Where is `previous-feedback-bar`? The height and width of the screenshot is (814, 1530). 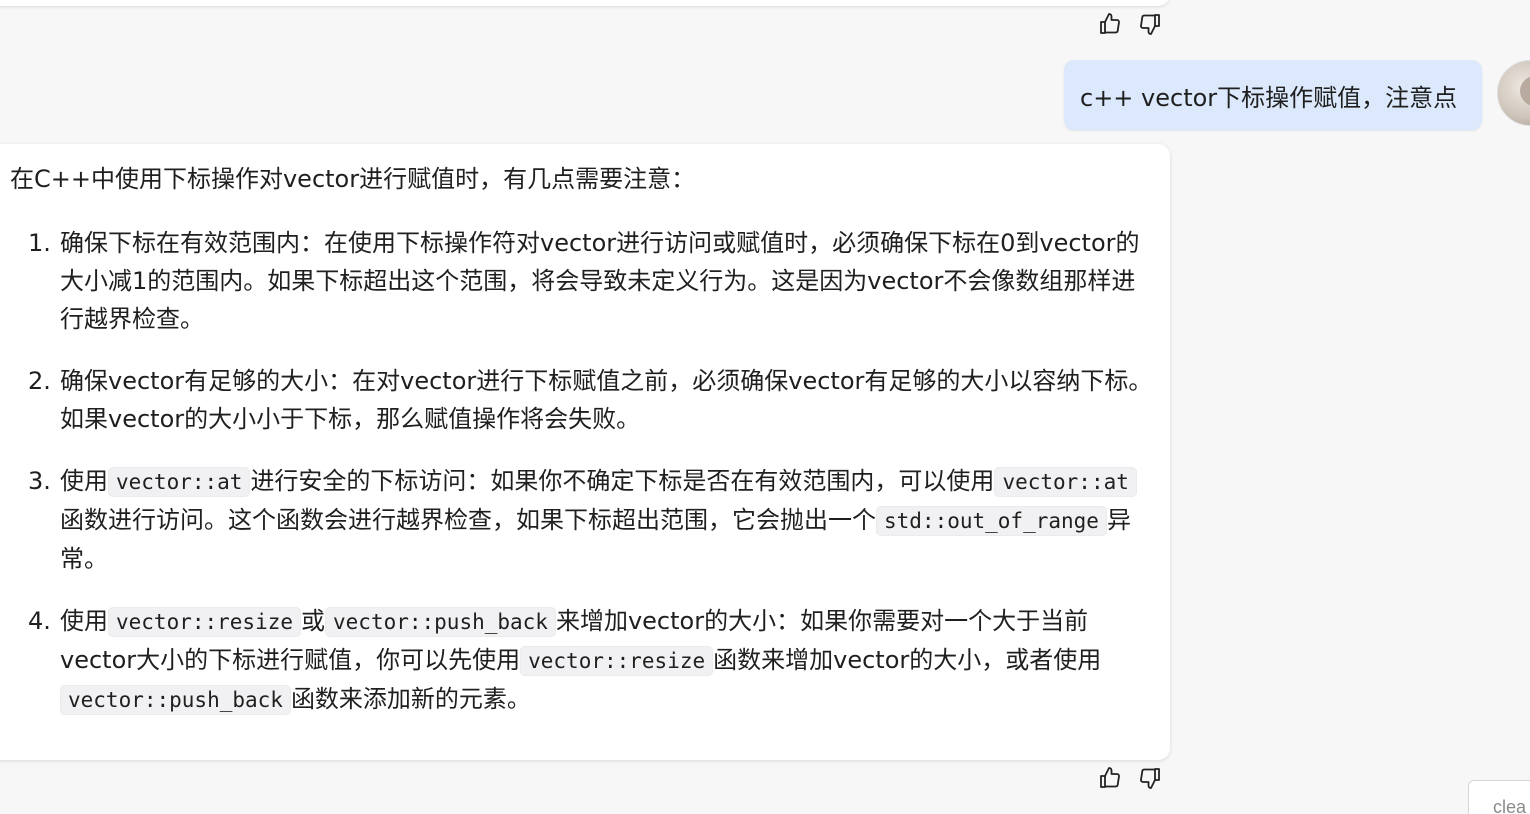 previous-feedback-bar is located at coordinates (1130, 24).